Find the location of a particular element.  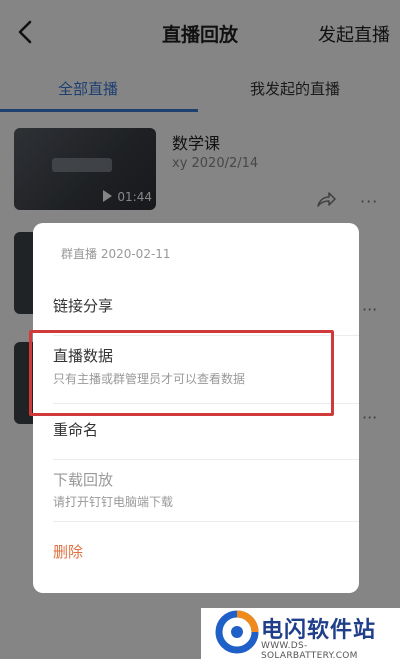

menu-item-delete: 删除 is located at coordinates (196, 551).